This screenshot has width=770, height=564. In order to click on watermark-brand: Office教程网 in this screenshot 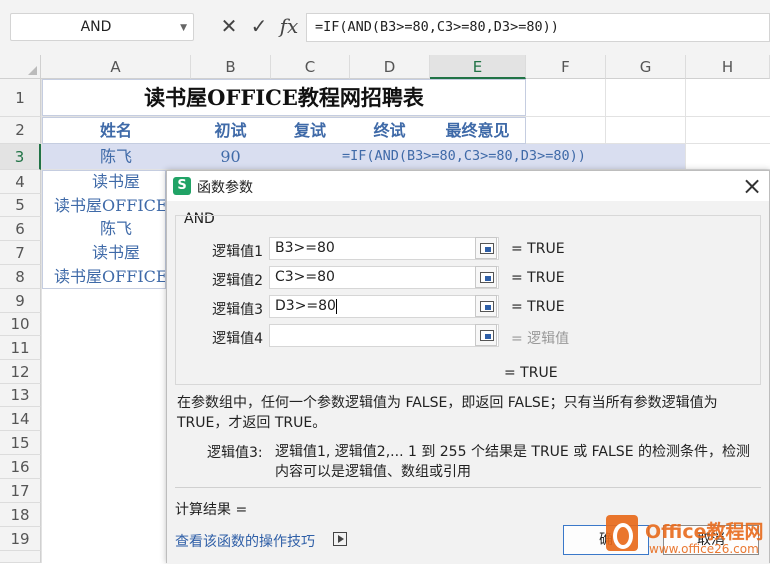, I will do `click(704, 532)`.